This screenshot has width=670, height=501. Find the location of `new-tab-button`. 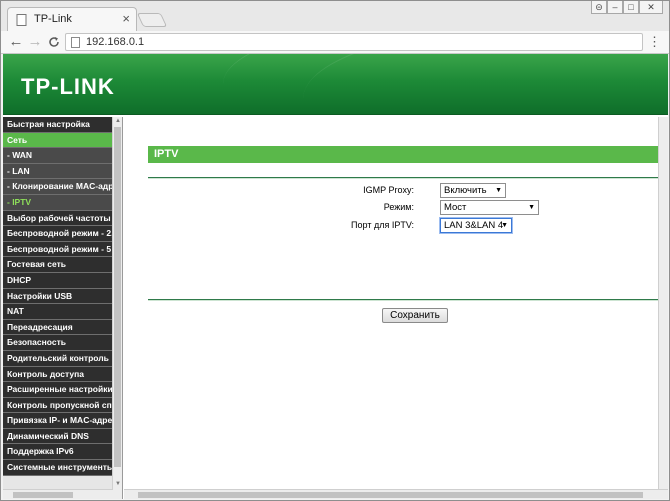

new-tab-button is located at coordinates (152, 20).